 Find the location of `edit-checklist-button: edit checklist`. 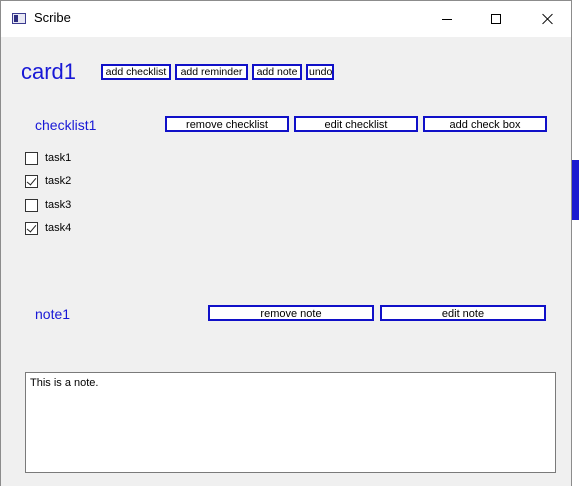

edit-checklist-button: edit checklist is located at coordinates (356, 124).